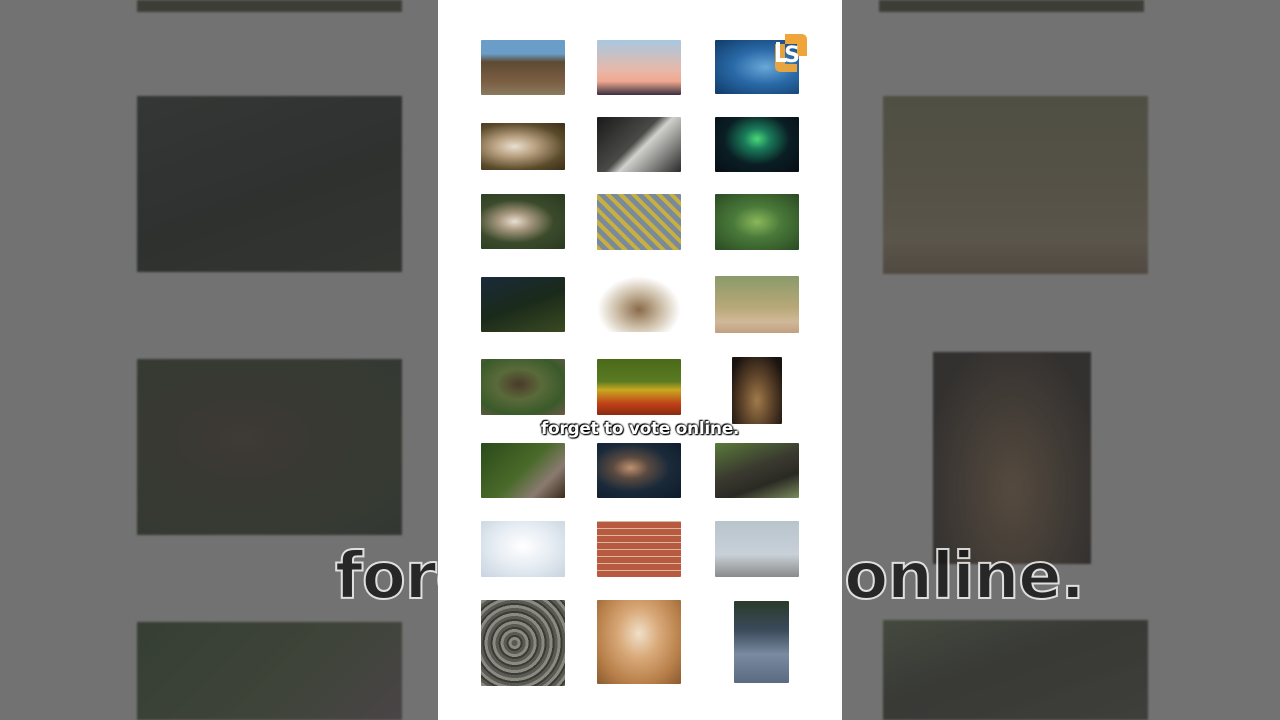  I want to click on photo-bird-plants, so click(523, 470).